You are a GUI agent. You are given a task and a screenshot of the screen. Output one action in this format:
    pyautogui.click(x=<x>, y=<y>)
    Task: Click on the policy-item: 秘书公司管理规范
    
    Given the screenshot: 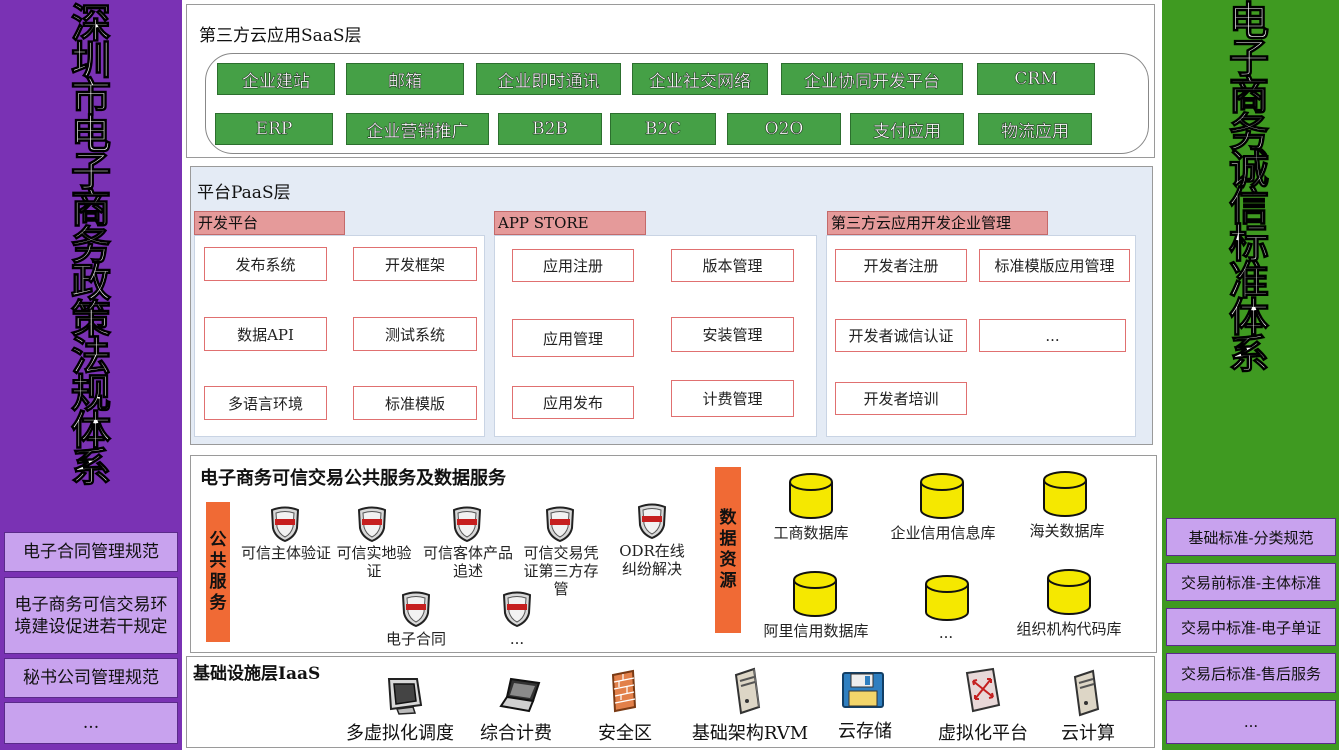 What is the action you would take?
    pyautogui.click(x=91, y=678)
    